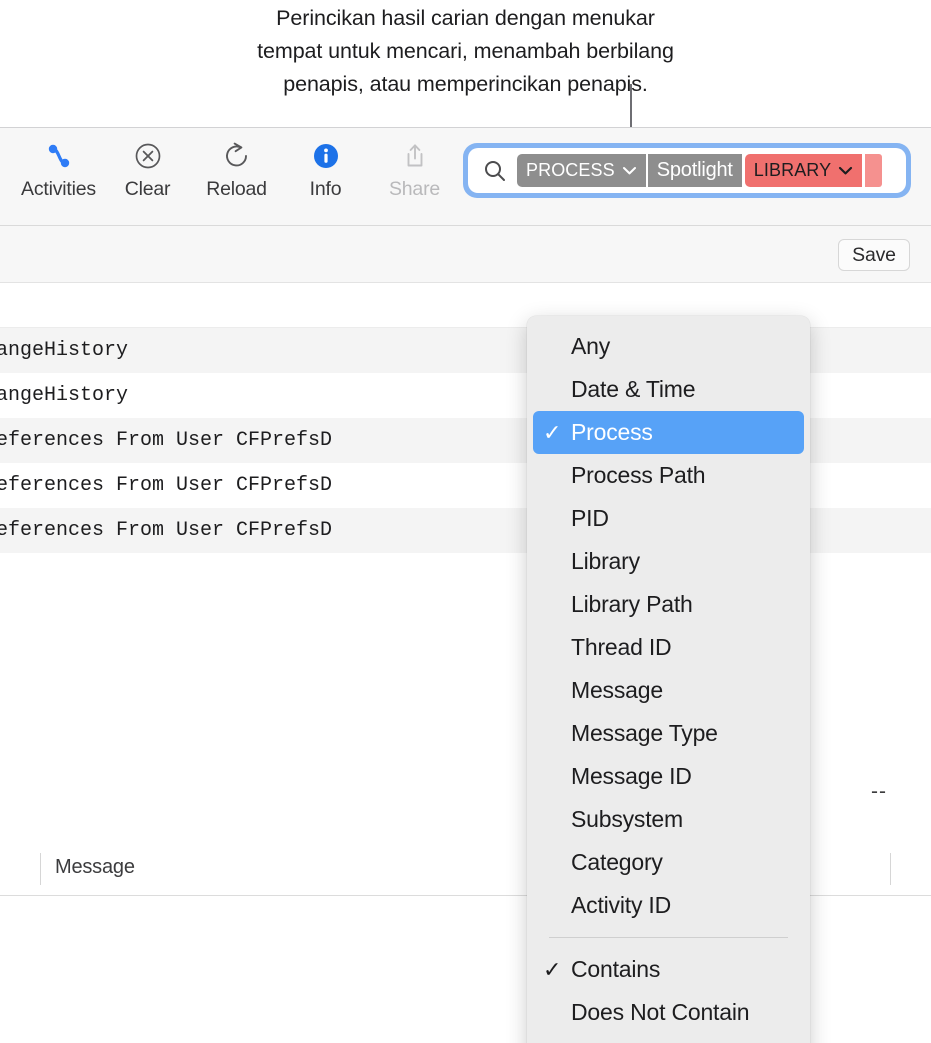 Image resolution: width=931 pixels, height=1043 pixels. What do you see at coordinates (605, 561) in the screenshot?
I see `menu-item-label: Library` at bounding box center [605, 561].